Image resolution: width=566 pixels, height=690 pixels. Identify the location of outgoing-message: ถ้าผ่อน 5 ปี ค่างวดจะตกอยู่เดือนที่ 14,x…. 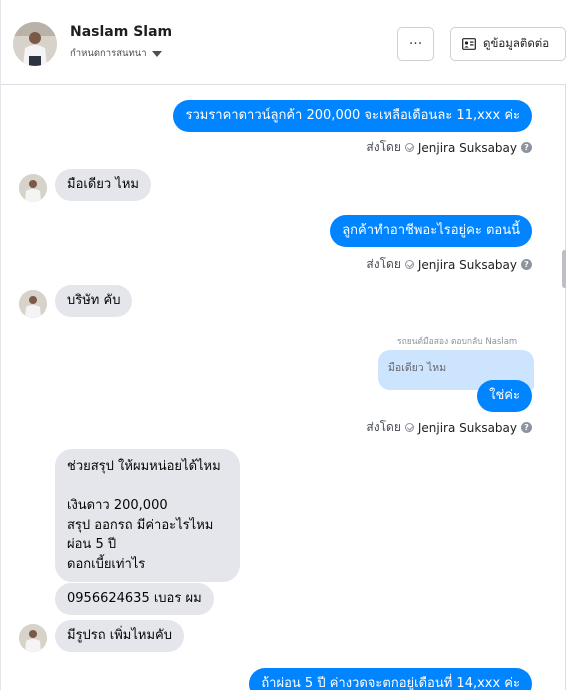
(390, 679).